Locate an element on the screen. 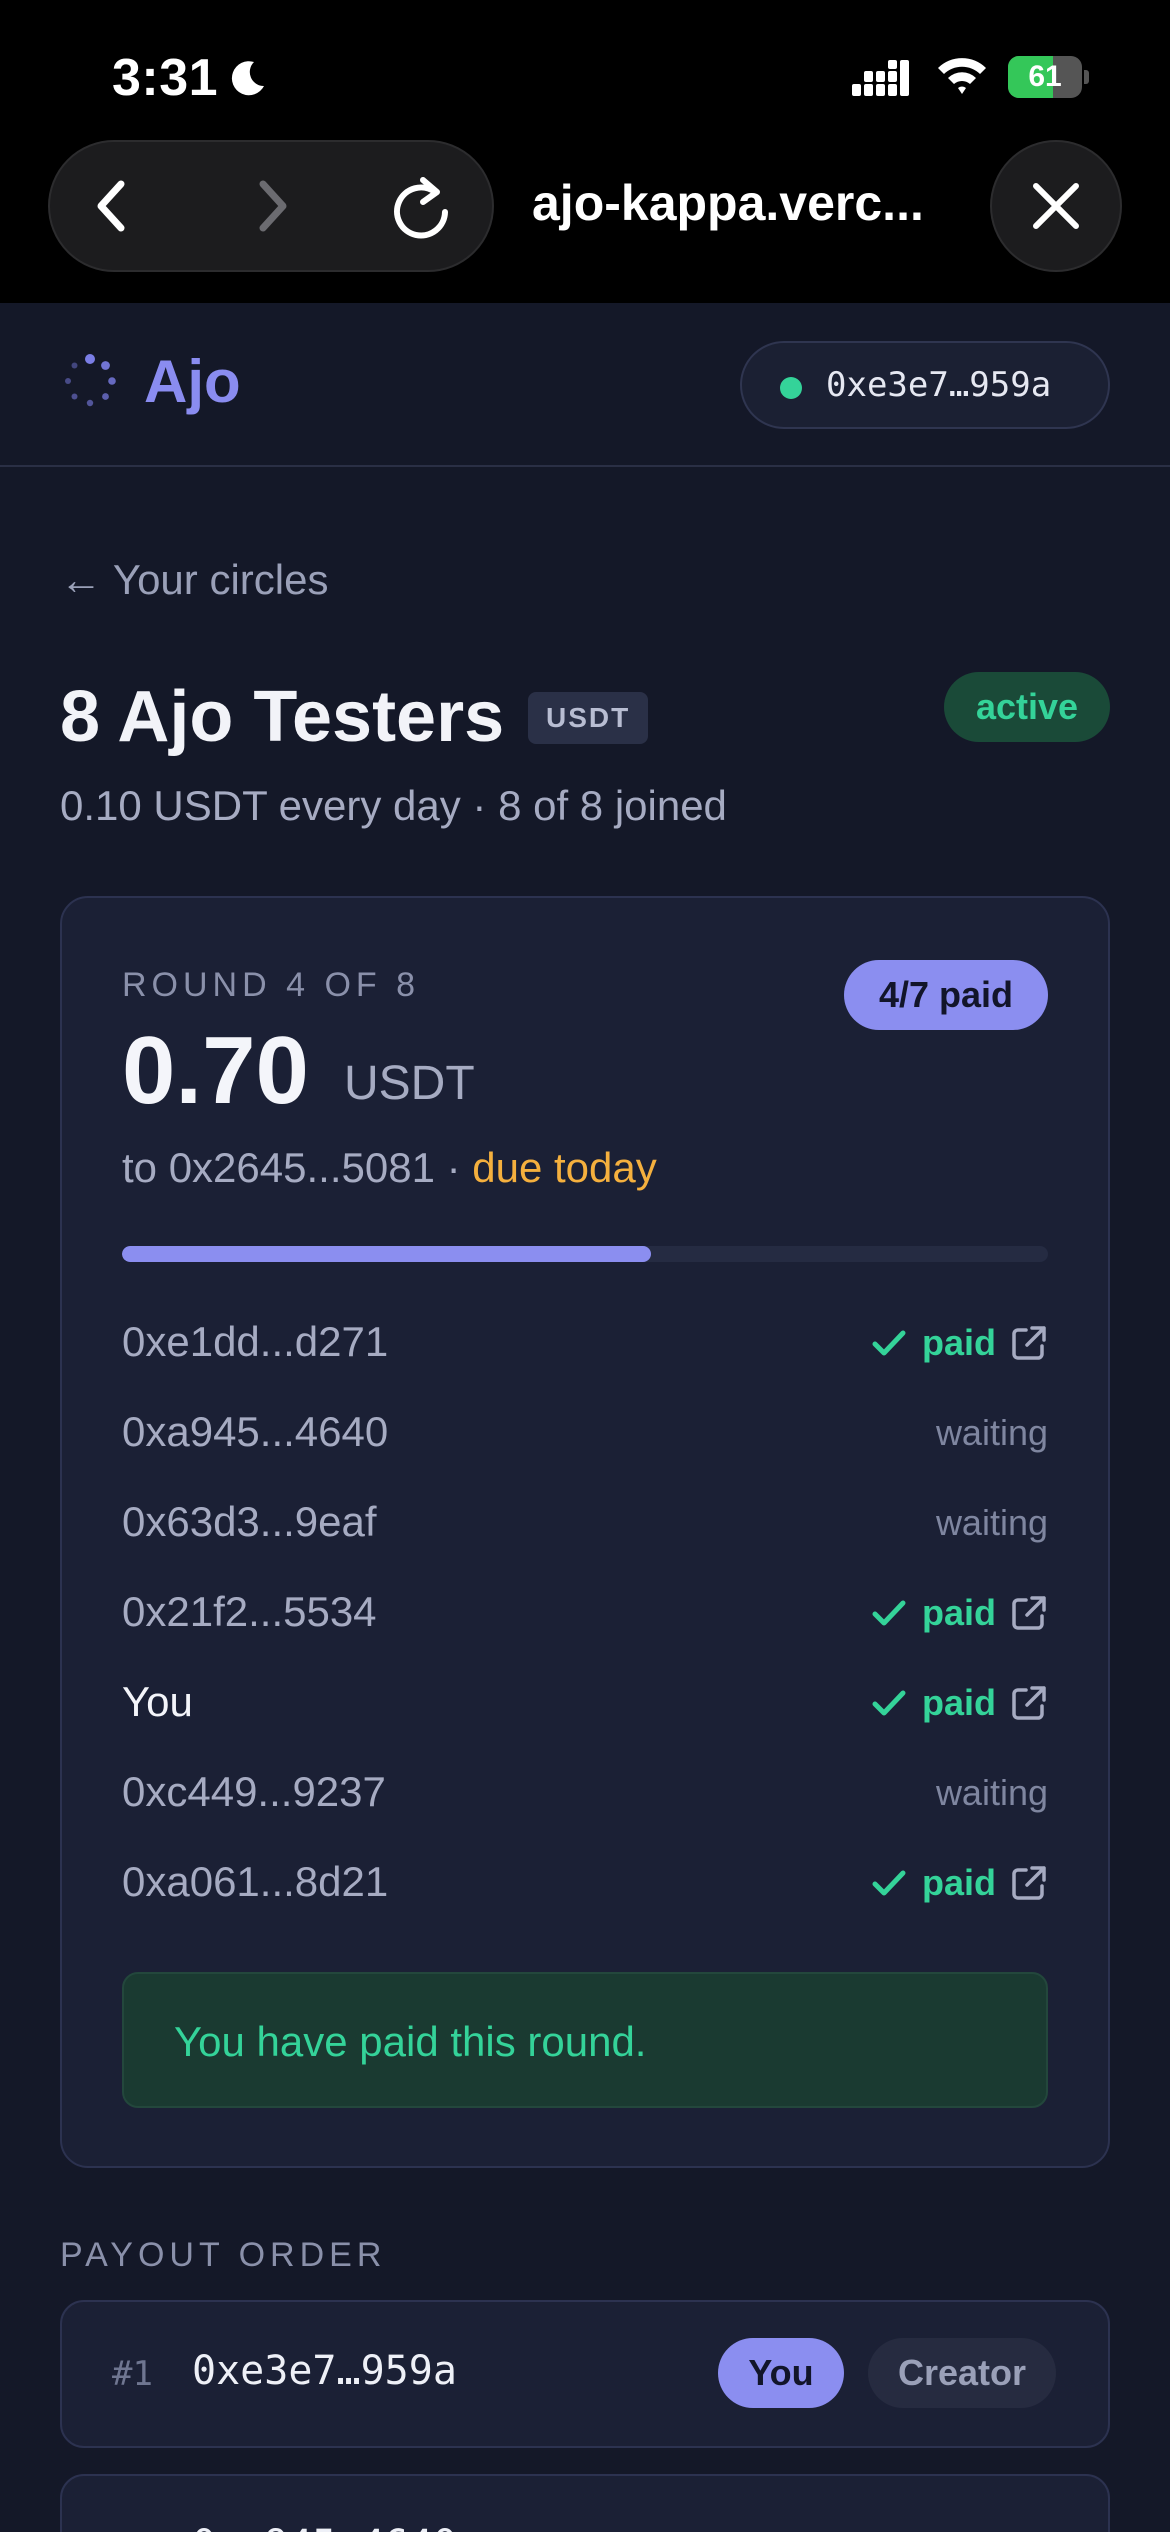 This screenshot has height=2532, width=1170. chevron-left-icon is located at coordinates (111, 206).